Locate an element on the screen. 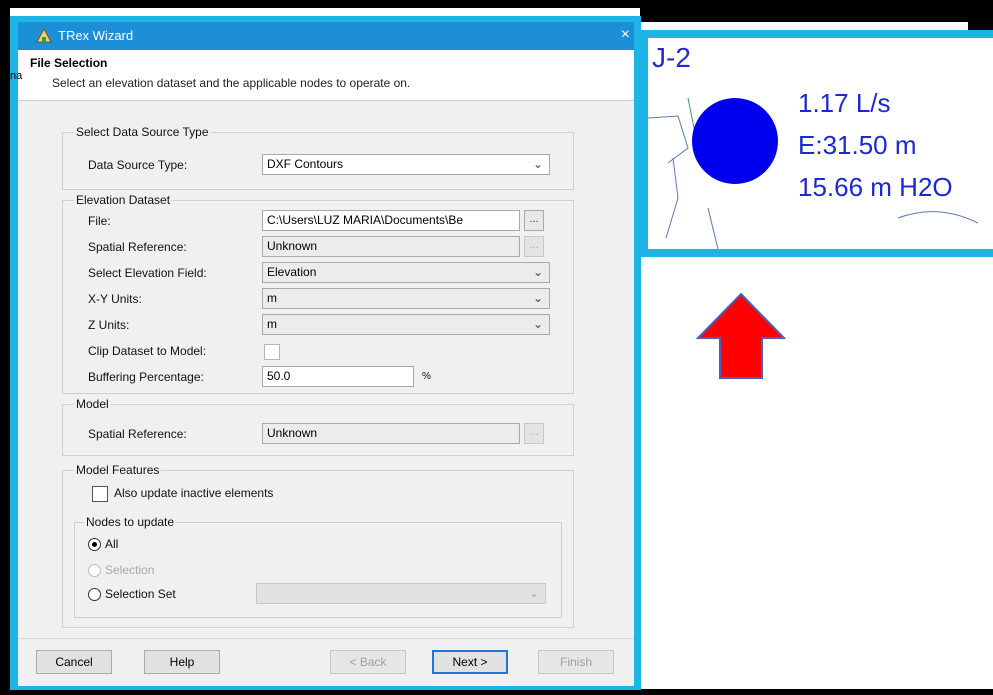  screen-border-strip is located at coordinates (816, 15).